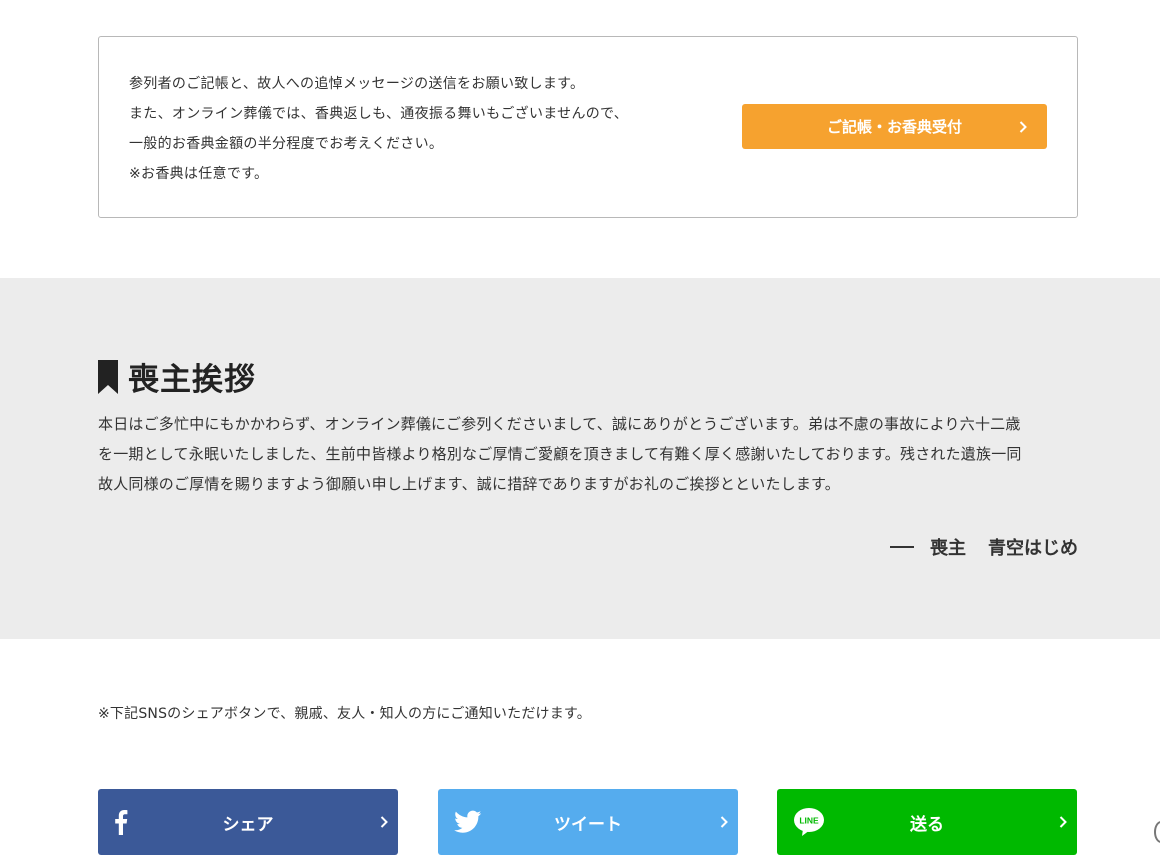  I want to click on sns-note: ※下記SNSのシェアボタンで、親戚、友人・知人の方にご通知いただけます。, so click(344, 714).